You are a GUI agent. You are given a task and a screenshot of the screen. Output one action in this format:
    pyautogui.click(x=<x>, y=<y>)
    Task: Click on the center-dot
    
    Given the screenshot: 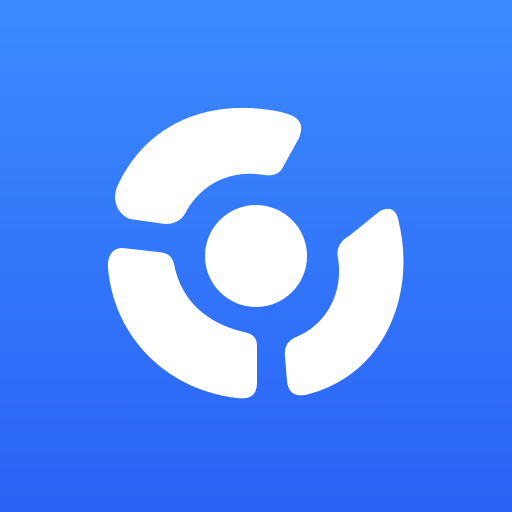 What is the action you would take?
    pyautogui.click(x=256, y=256)
    